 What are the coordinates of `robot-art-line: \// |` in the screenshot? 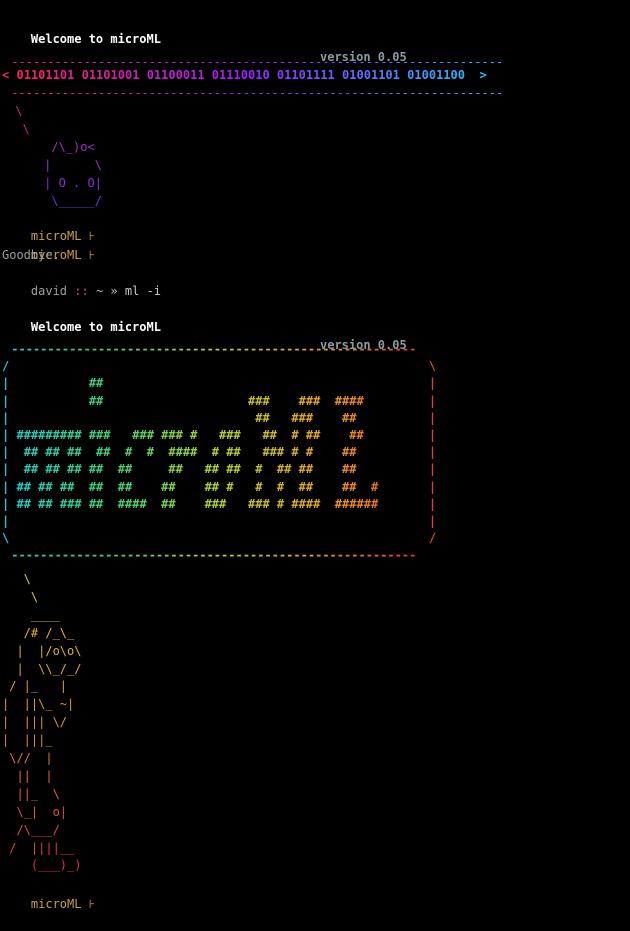 It's located at (27, 758).